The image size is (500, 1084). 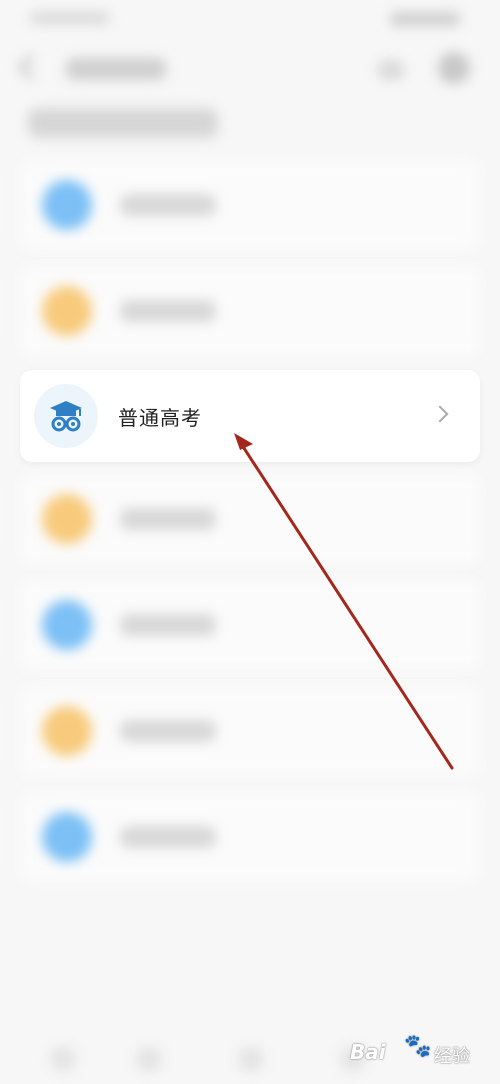 What do you see at coordinates (344, 601) in the screenshot?
I see `annotation-arrow` at bounding box center [344, 601].